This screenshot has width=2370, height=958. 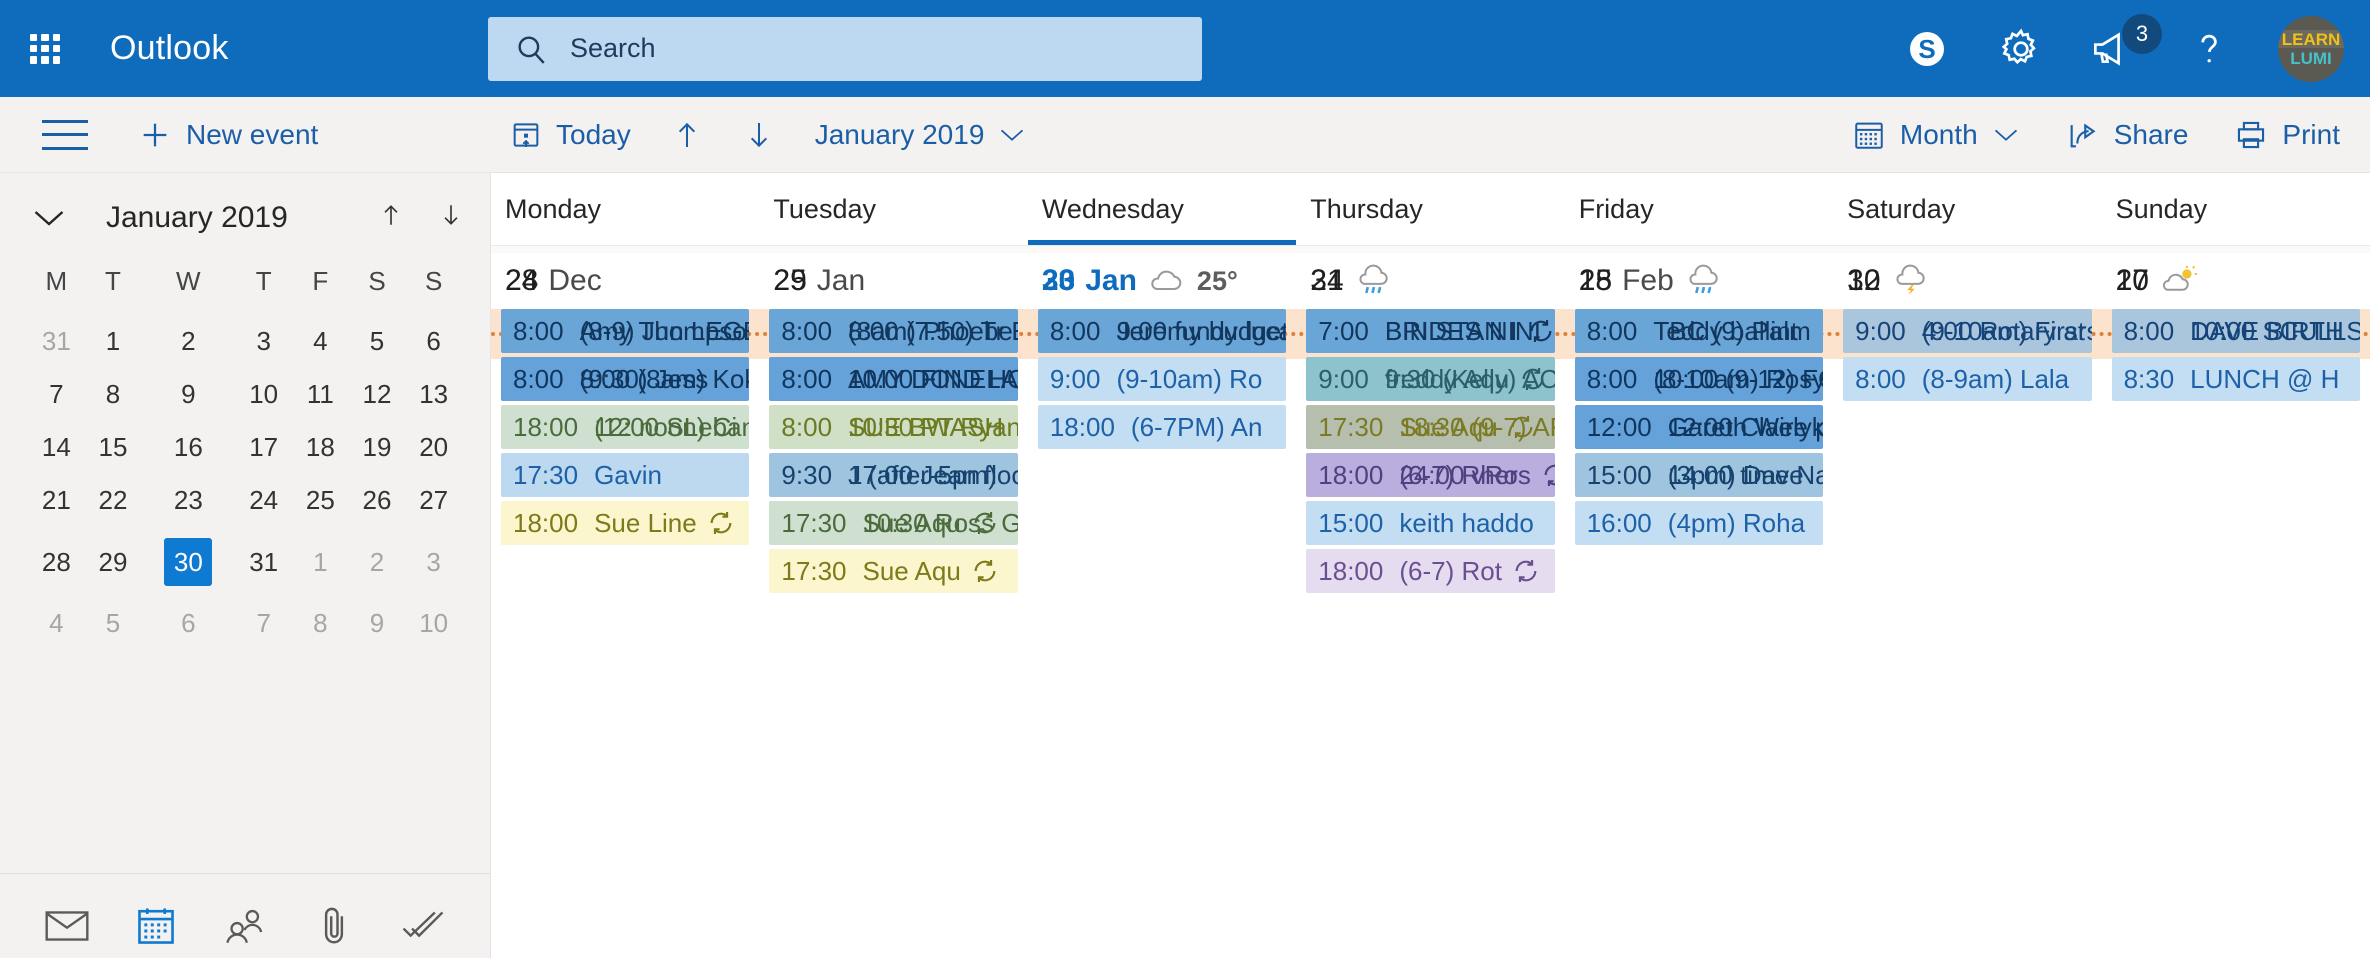 What do you see at coordinates (263, 447) in the screenshot?
I see `minicalendar-day: 17` at bounding box center [263, 447].